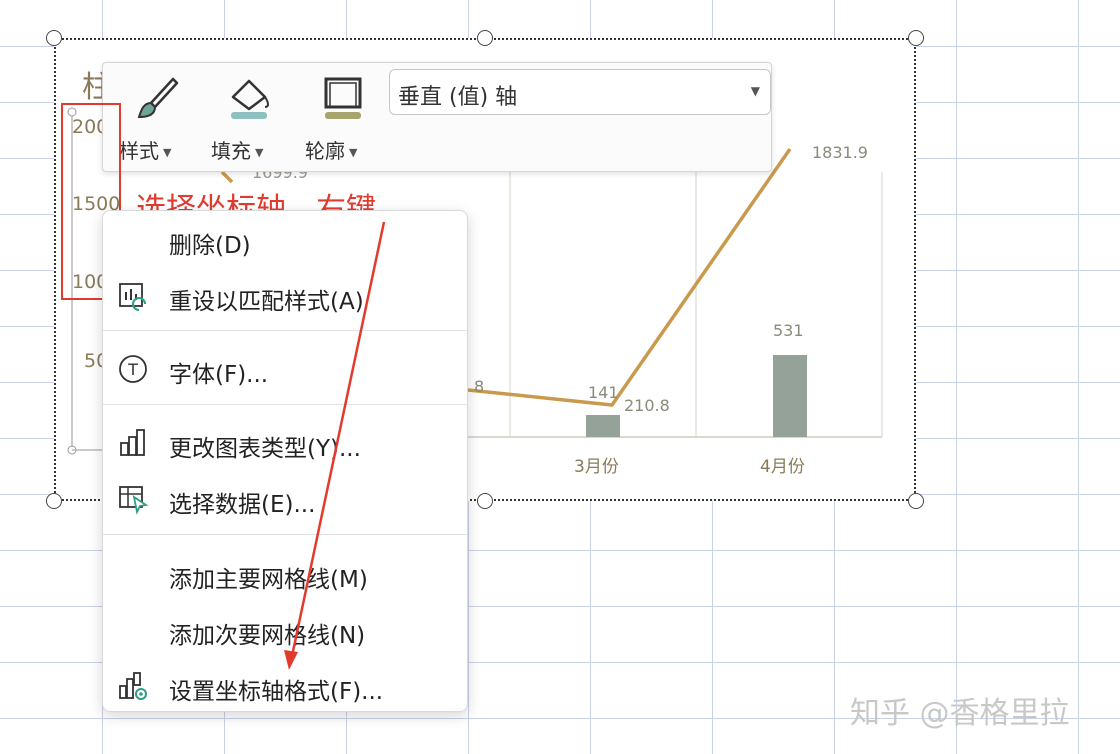  I want to click on watermark: 知乎 @香格里拉, so click(960, 713).